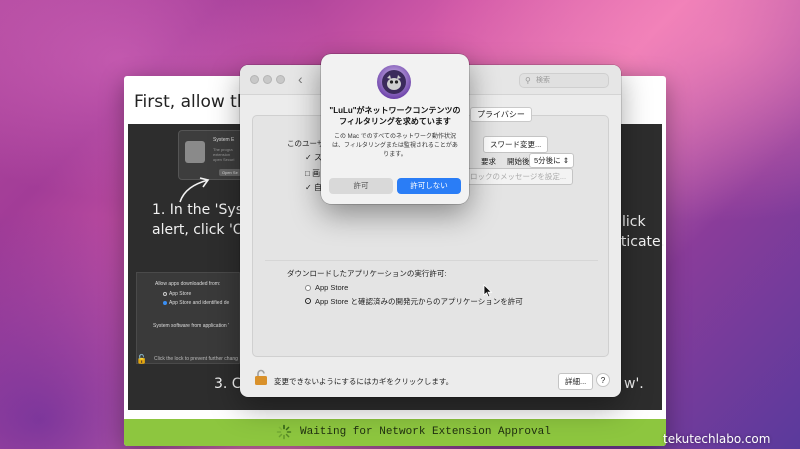 Image resolution: width=800 pixels, height=449 pixels. What do you see at coordinates (313, 157) in the screenshot?
I see `checkbox-1: ✓ ス` at bounding box center [313, 157].